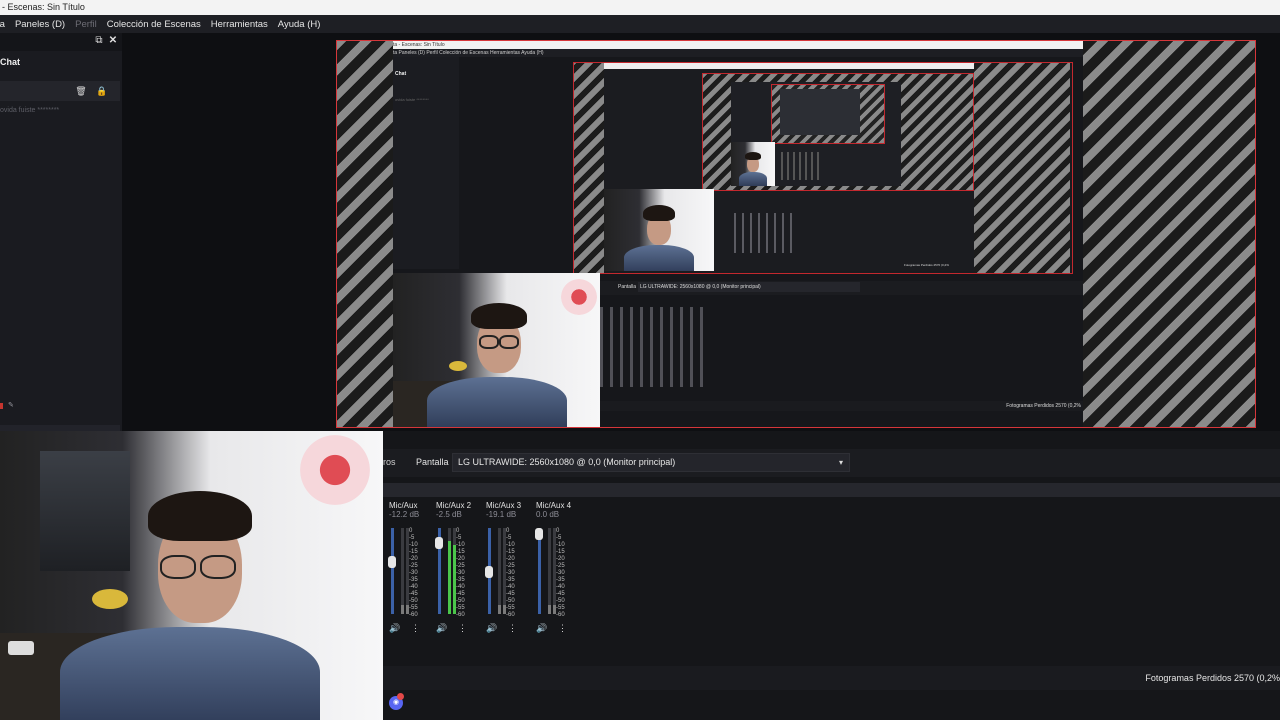 Image resolution: width=1280 pixels, height=720 pixels. I want to click on mixer-channel-db: -19.1 dB, so click(501, 514).